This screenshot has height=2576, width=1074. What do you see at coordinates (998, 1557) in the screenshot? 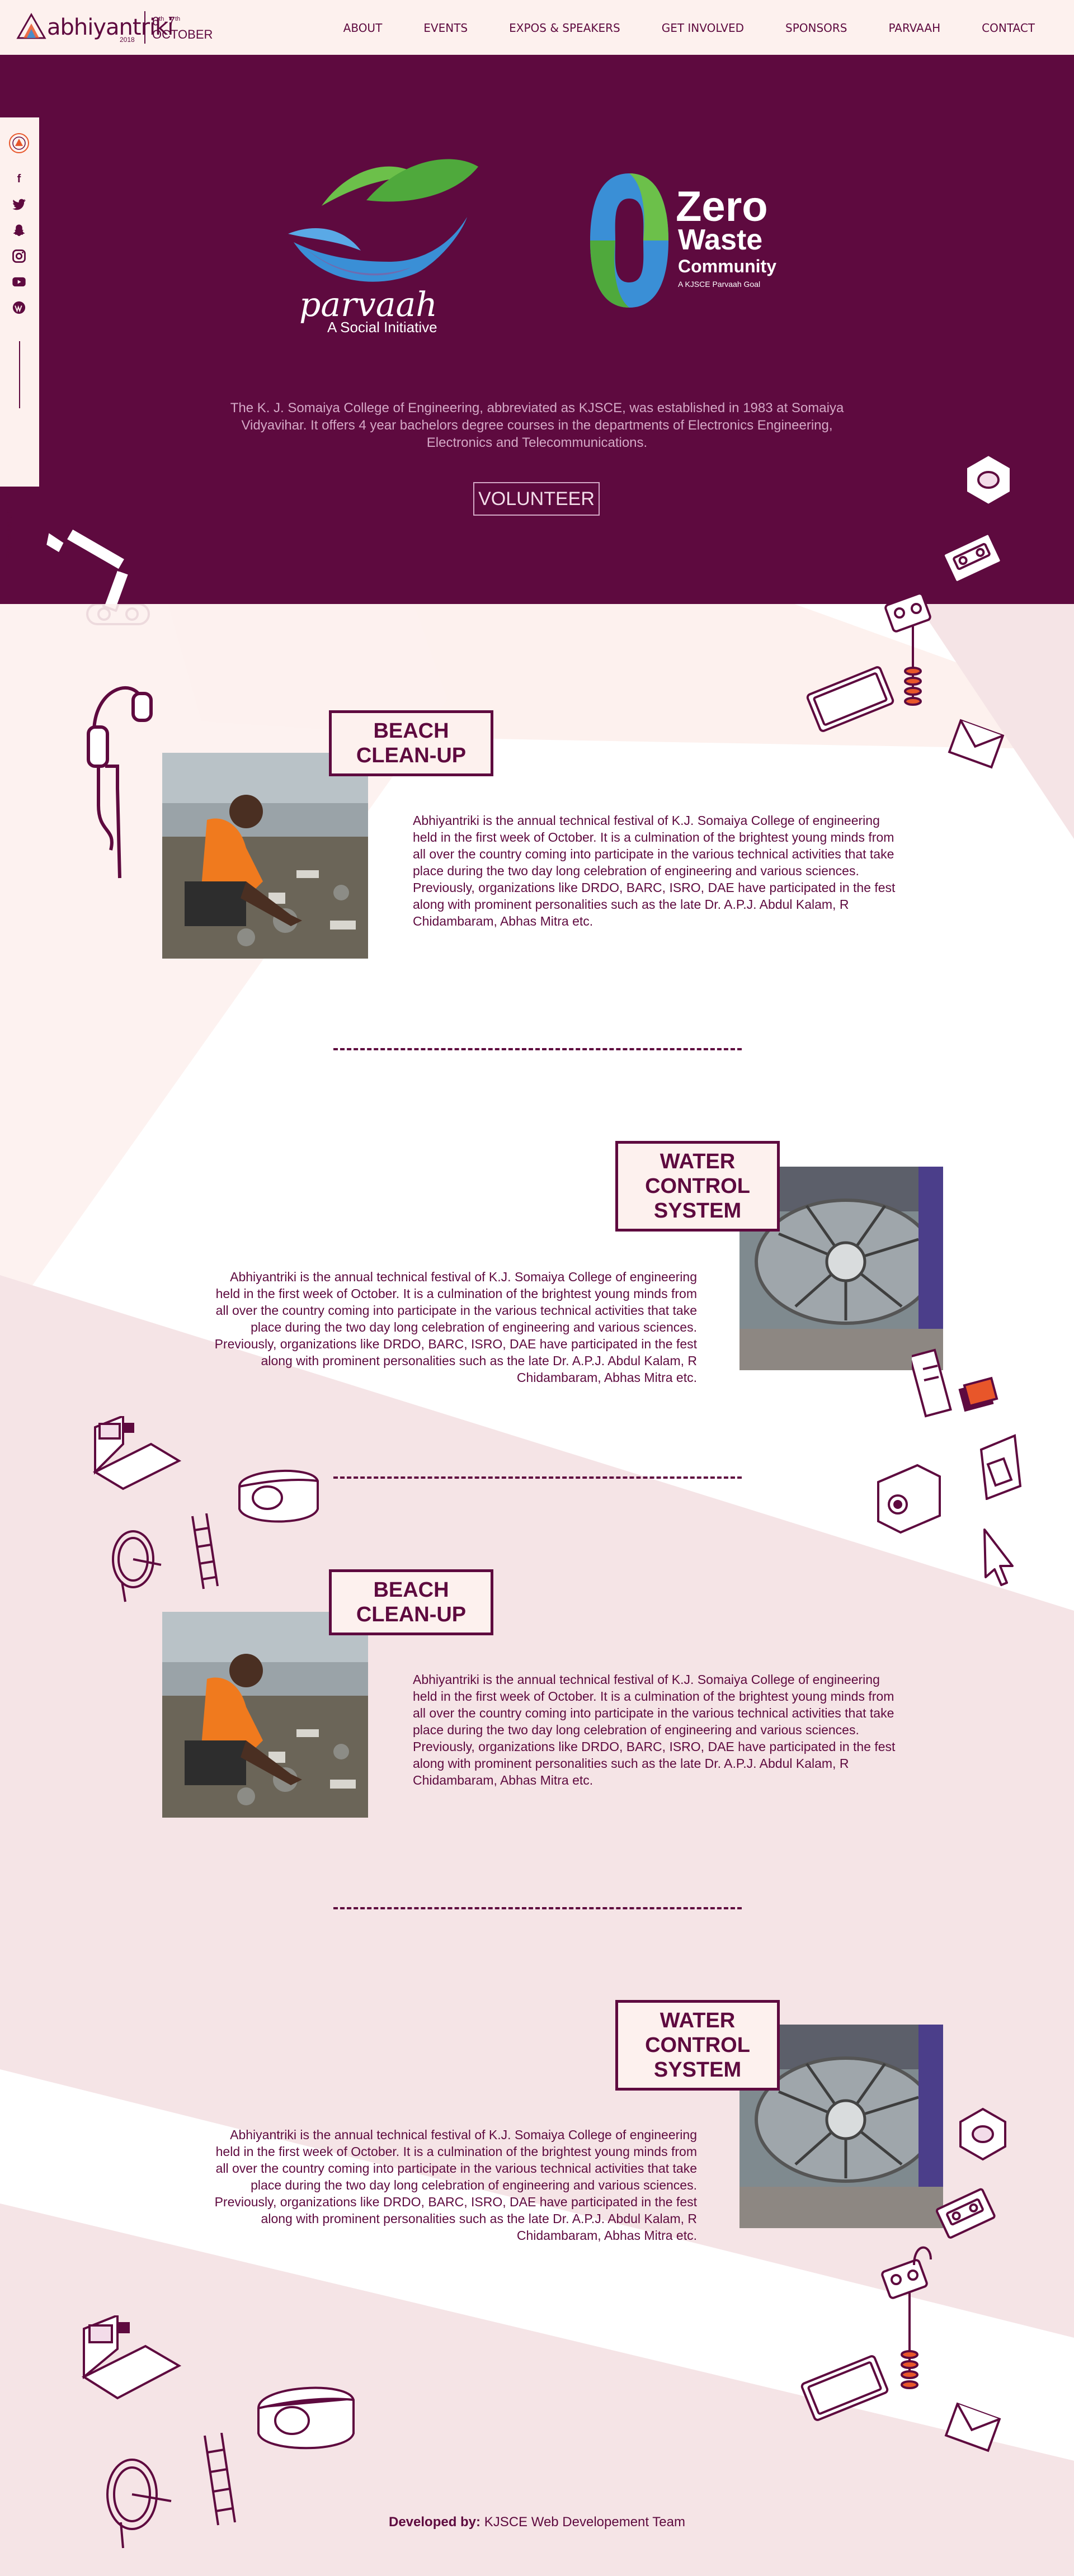
I see `cursor-arrow-icon` at bounding box center [998, 1557].